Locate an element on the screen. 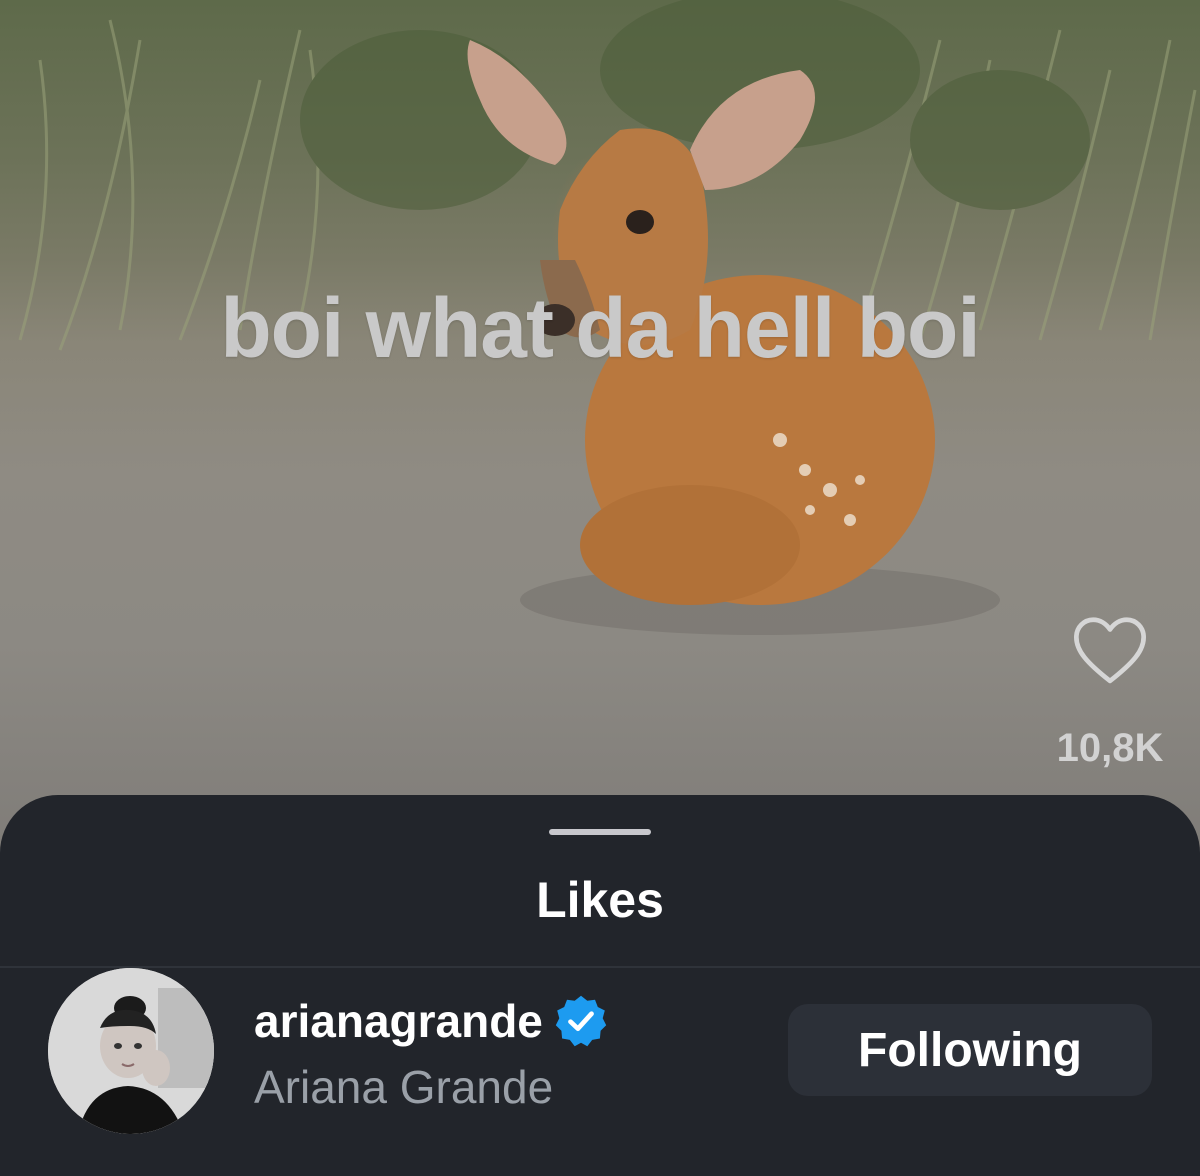 This screenshot has width=1200, height=1176. like-control: 10,8K is located at coordinates (1110, 691).